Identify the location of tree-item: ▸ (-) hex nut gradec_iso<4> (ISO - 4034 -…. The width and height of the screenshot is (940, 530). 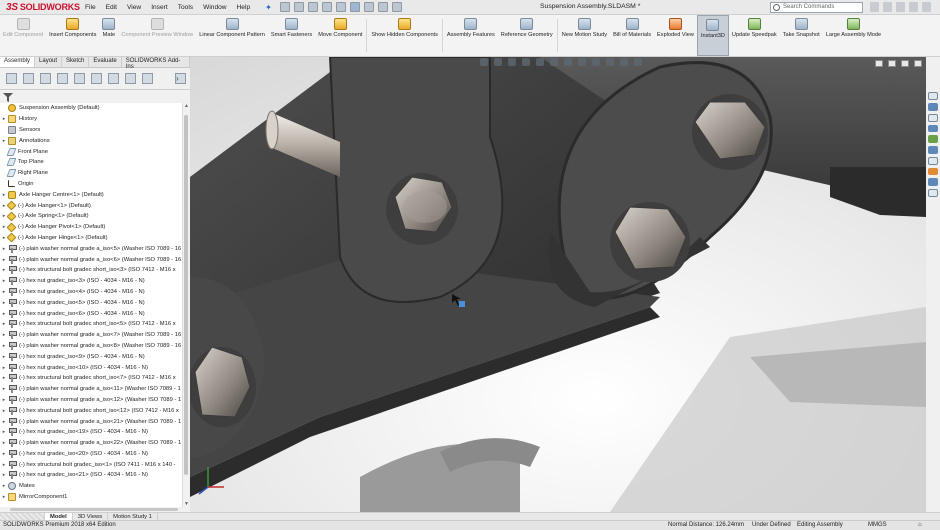
(91, 292).